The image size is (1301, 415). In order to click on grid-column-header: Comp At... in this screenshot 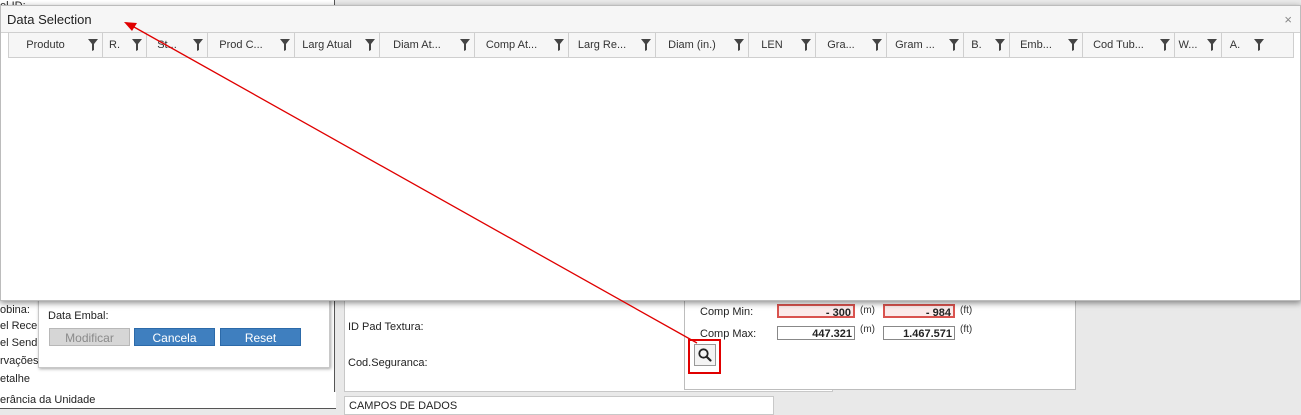, I will do `click(522, 45)`.